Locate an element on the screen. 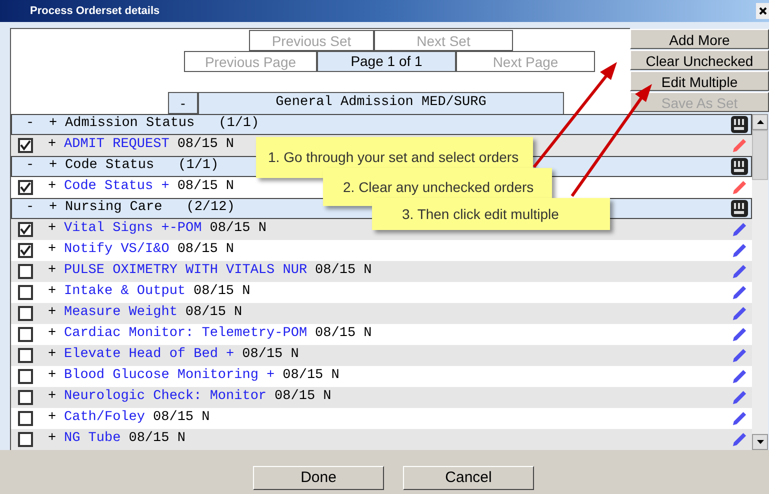 The height and width of the screenshot is (494, 769). side-button: Add More is located at coordinates (699, 39).